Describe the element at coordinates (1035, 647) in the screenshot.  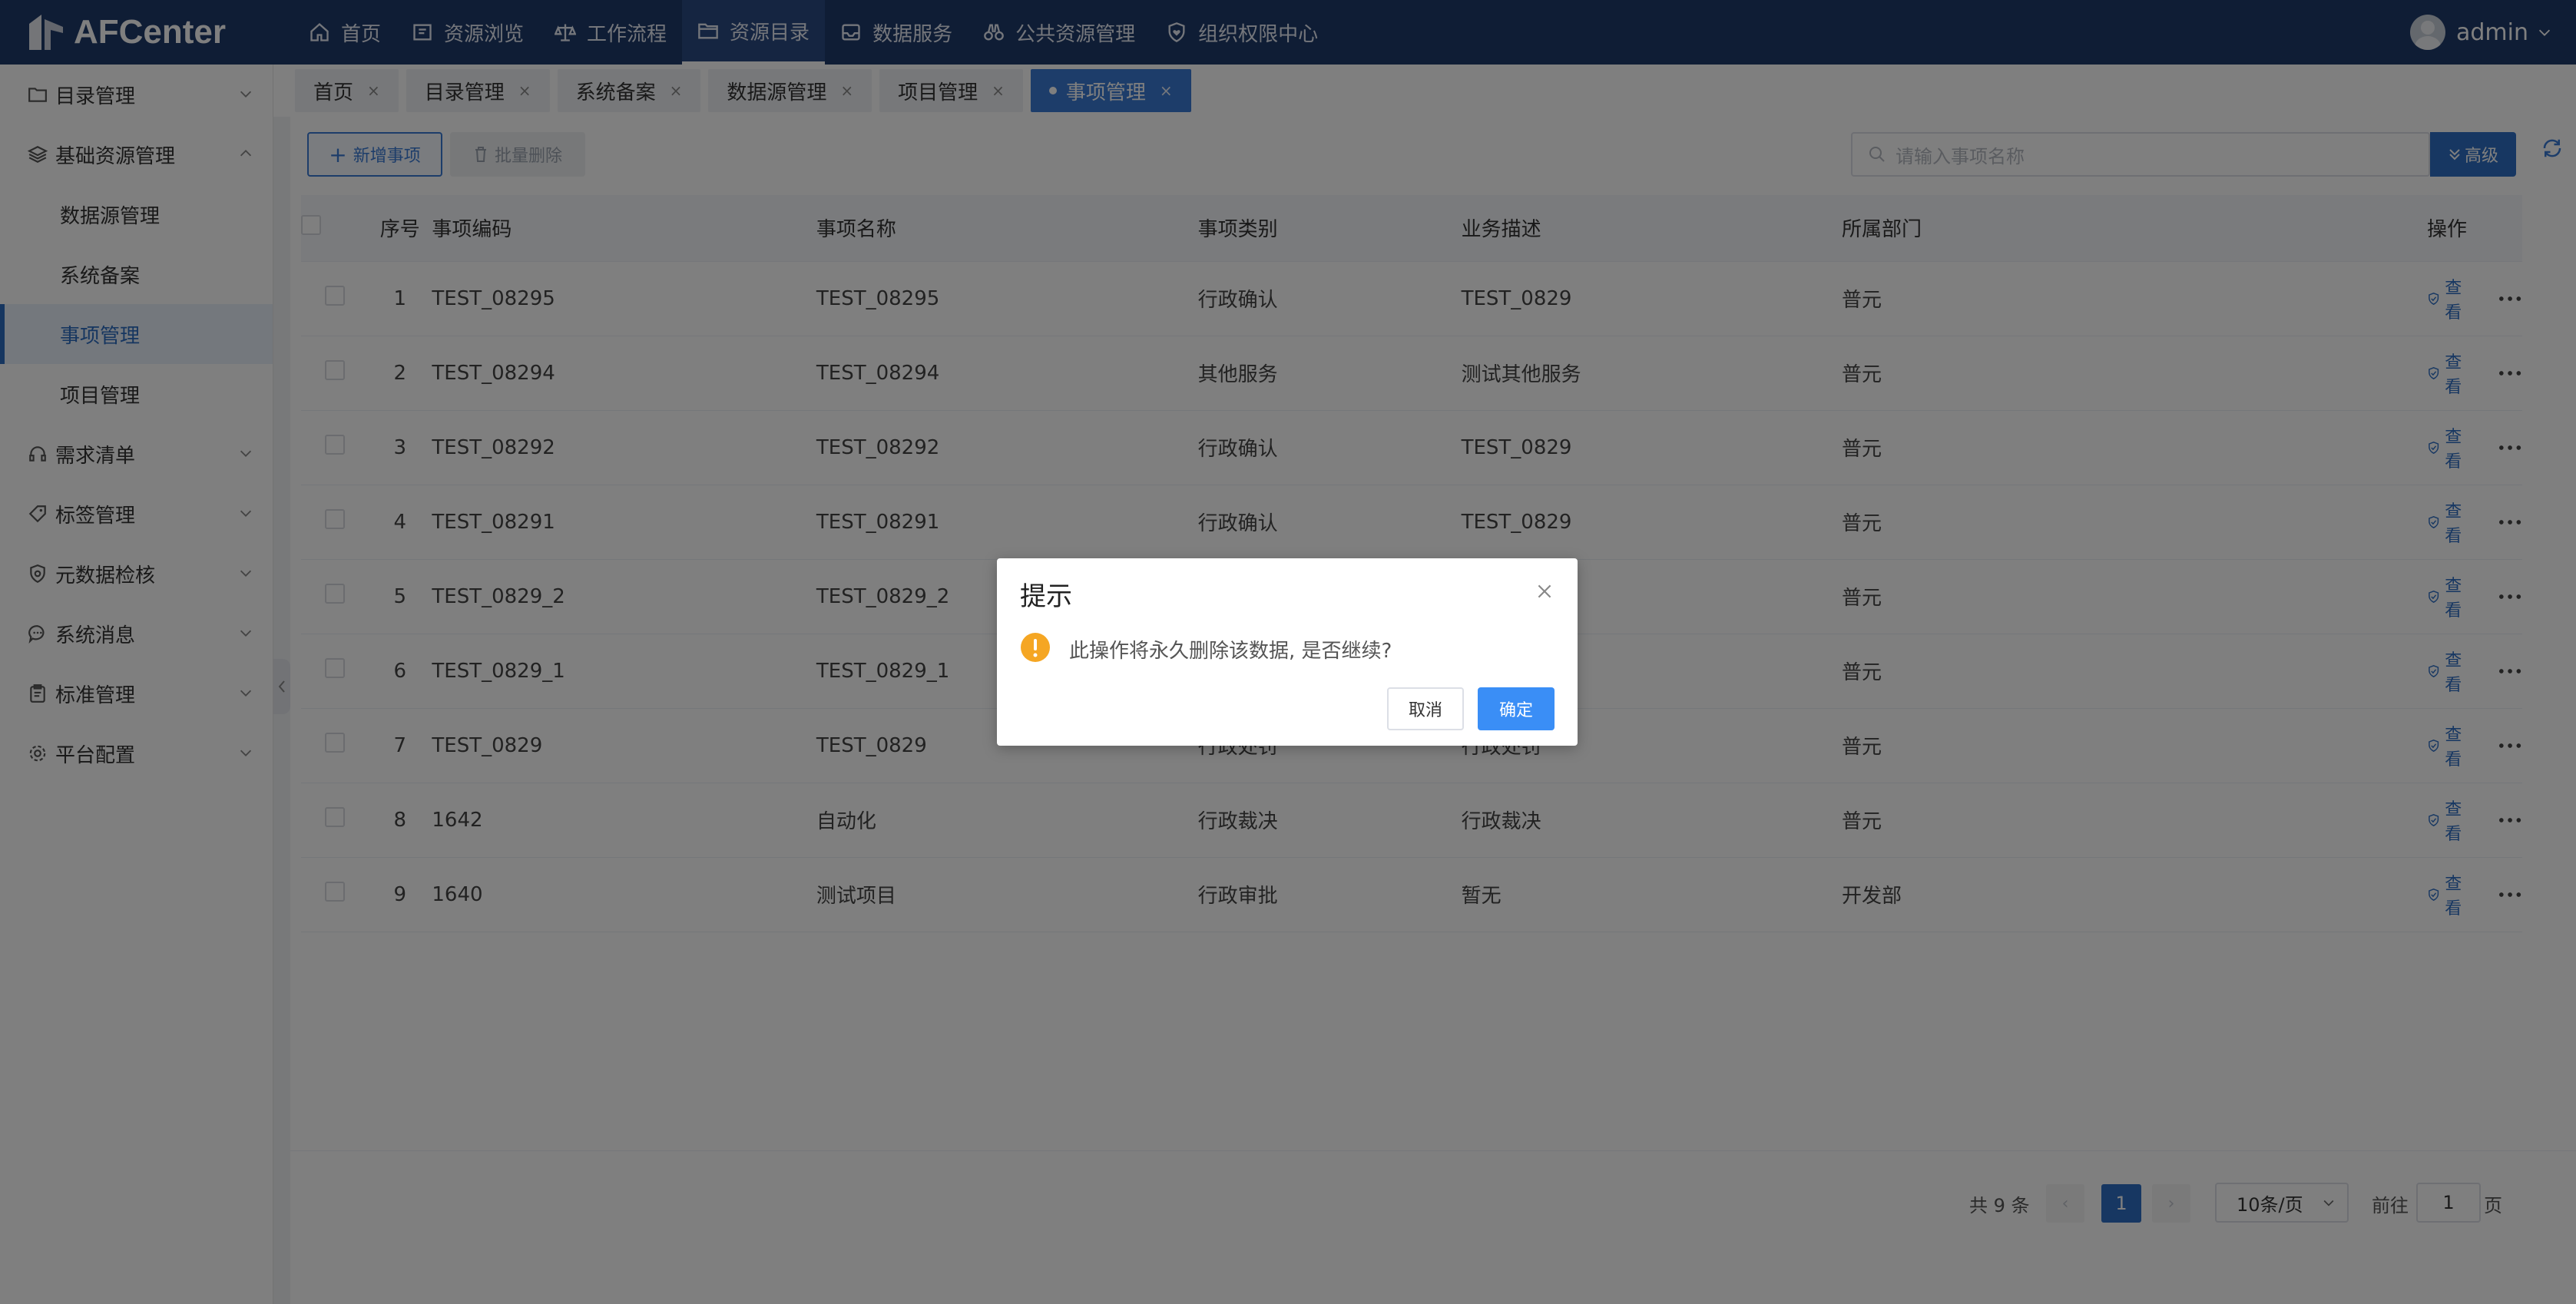
I see `warning-icon` at that location.